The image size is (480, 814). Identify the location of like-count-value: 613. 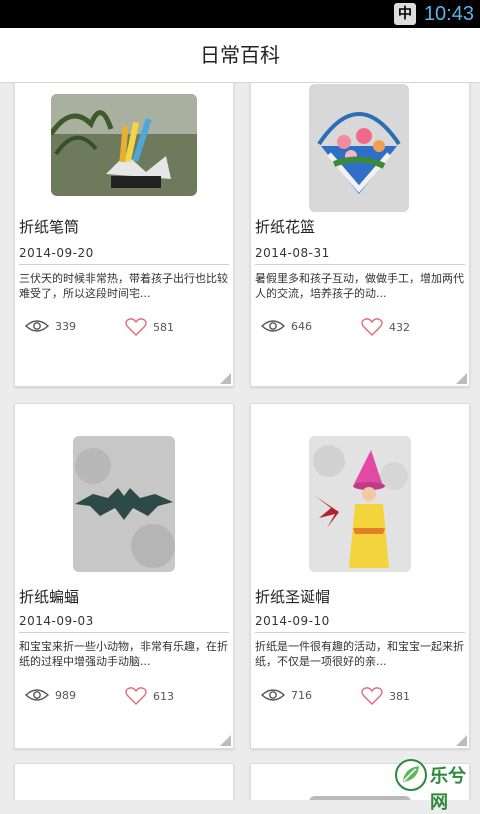
(163, 696).